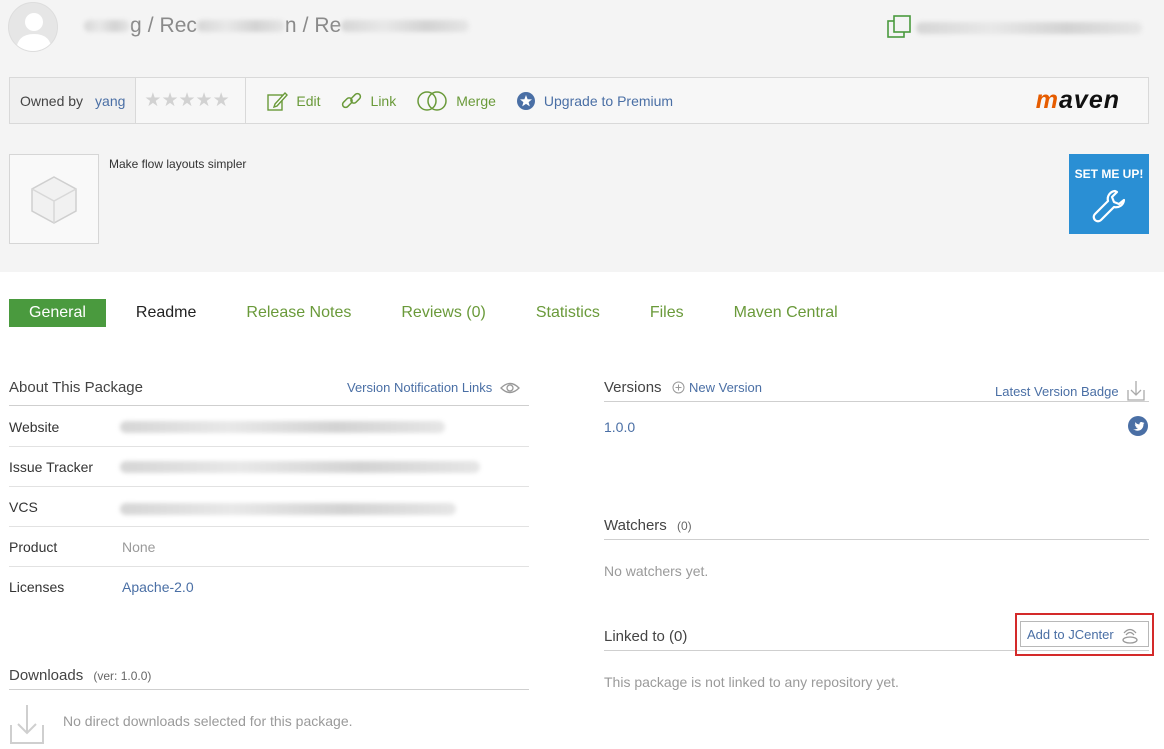 The height and width of the screenshot is (749, 1164). Describe the element at coordinates (1077, 100) in the screenshot. I see `maven-logo: maven` at that location.